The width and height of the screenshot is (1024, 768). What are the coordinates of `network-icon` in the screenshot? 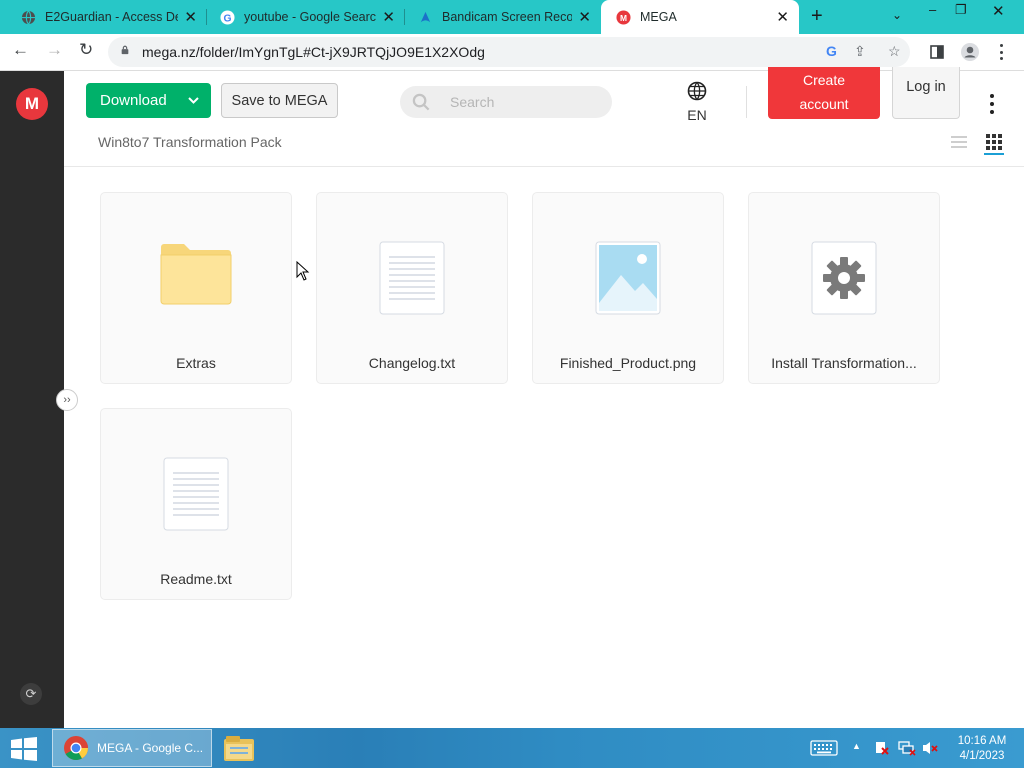 It's located at (907, 748).